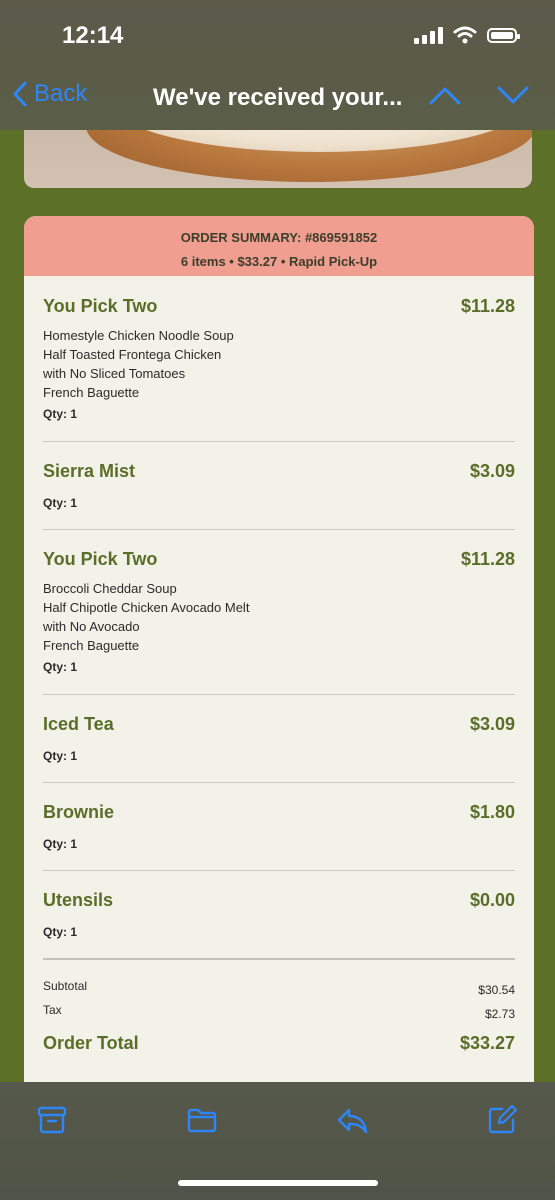 The image size is (555, 1200). What do you see at coordinates (78, 900) in the screenshot?
I see `item-name: Utensils` at bounding box center [78, 900].